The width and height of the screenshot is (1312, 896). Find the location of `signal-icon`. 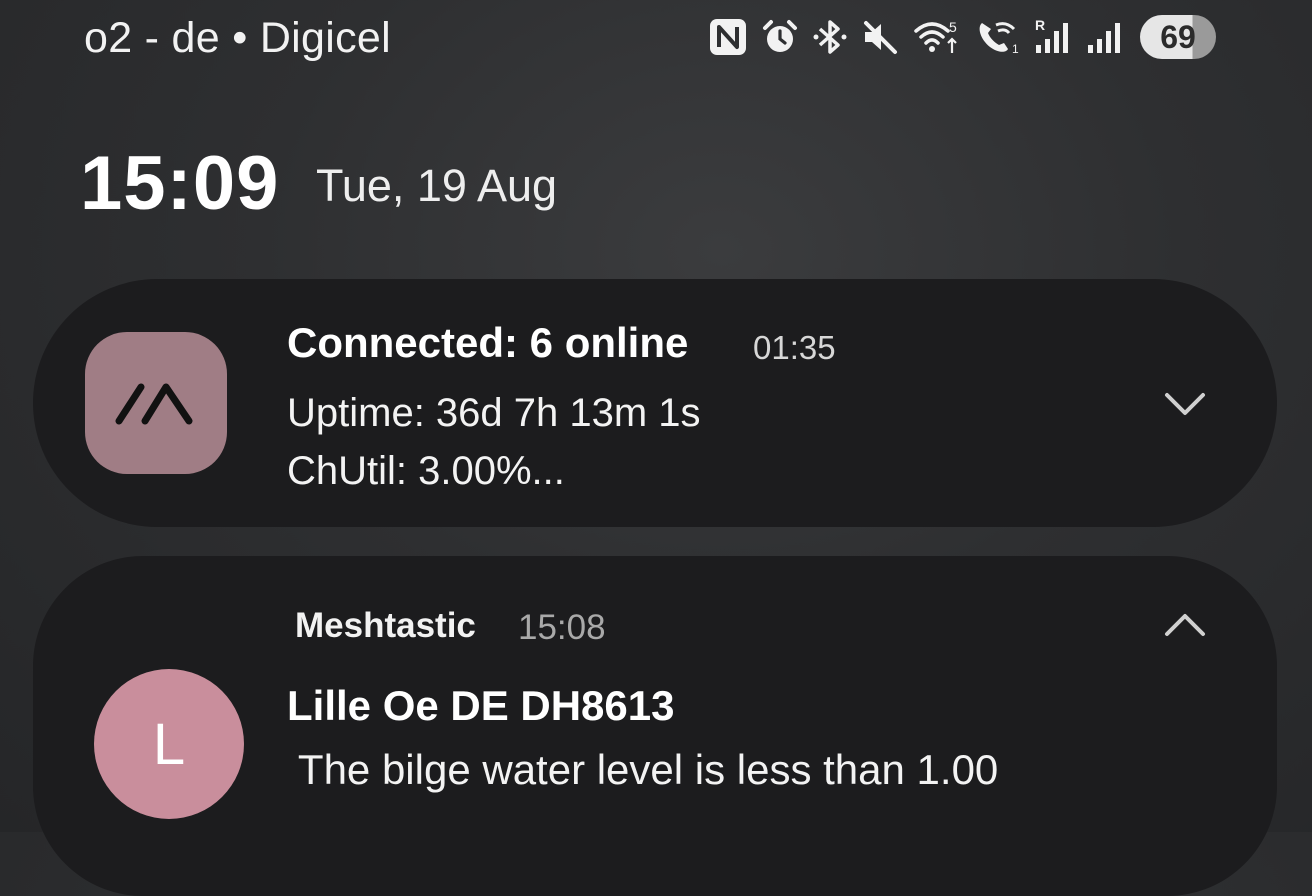

signal-icon is located at coordinates (1106, 37).